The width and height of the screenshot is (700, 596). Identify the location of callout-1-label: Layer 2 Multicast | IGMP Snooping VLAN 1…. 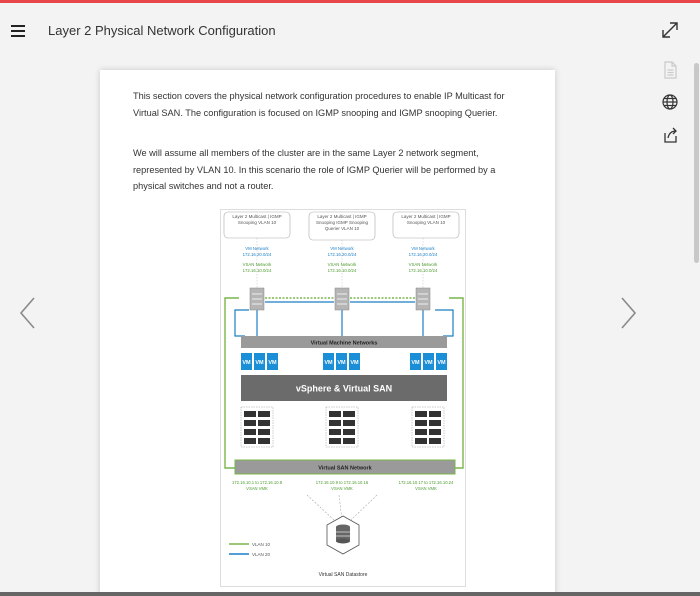
(257, 219).